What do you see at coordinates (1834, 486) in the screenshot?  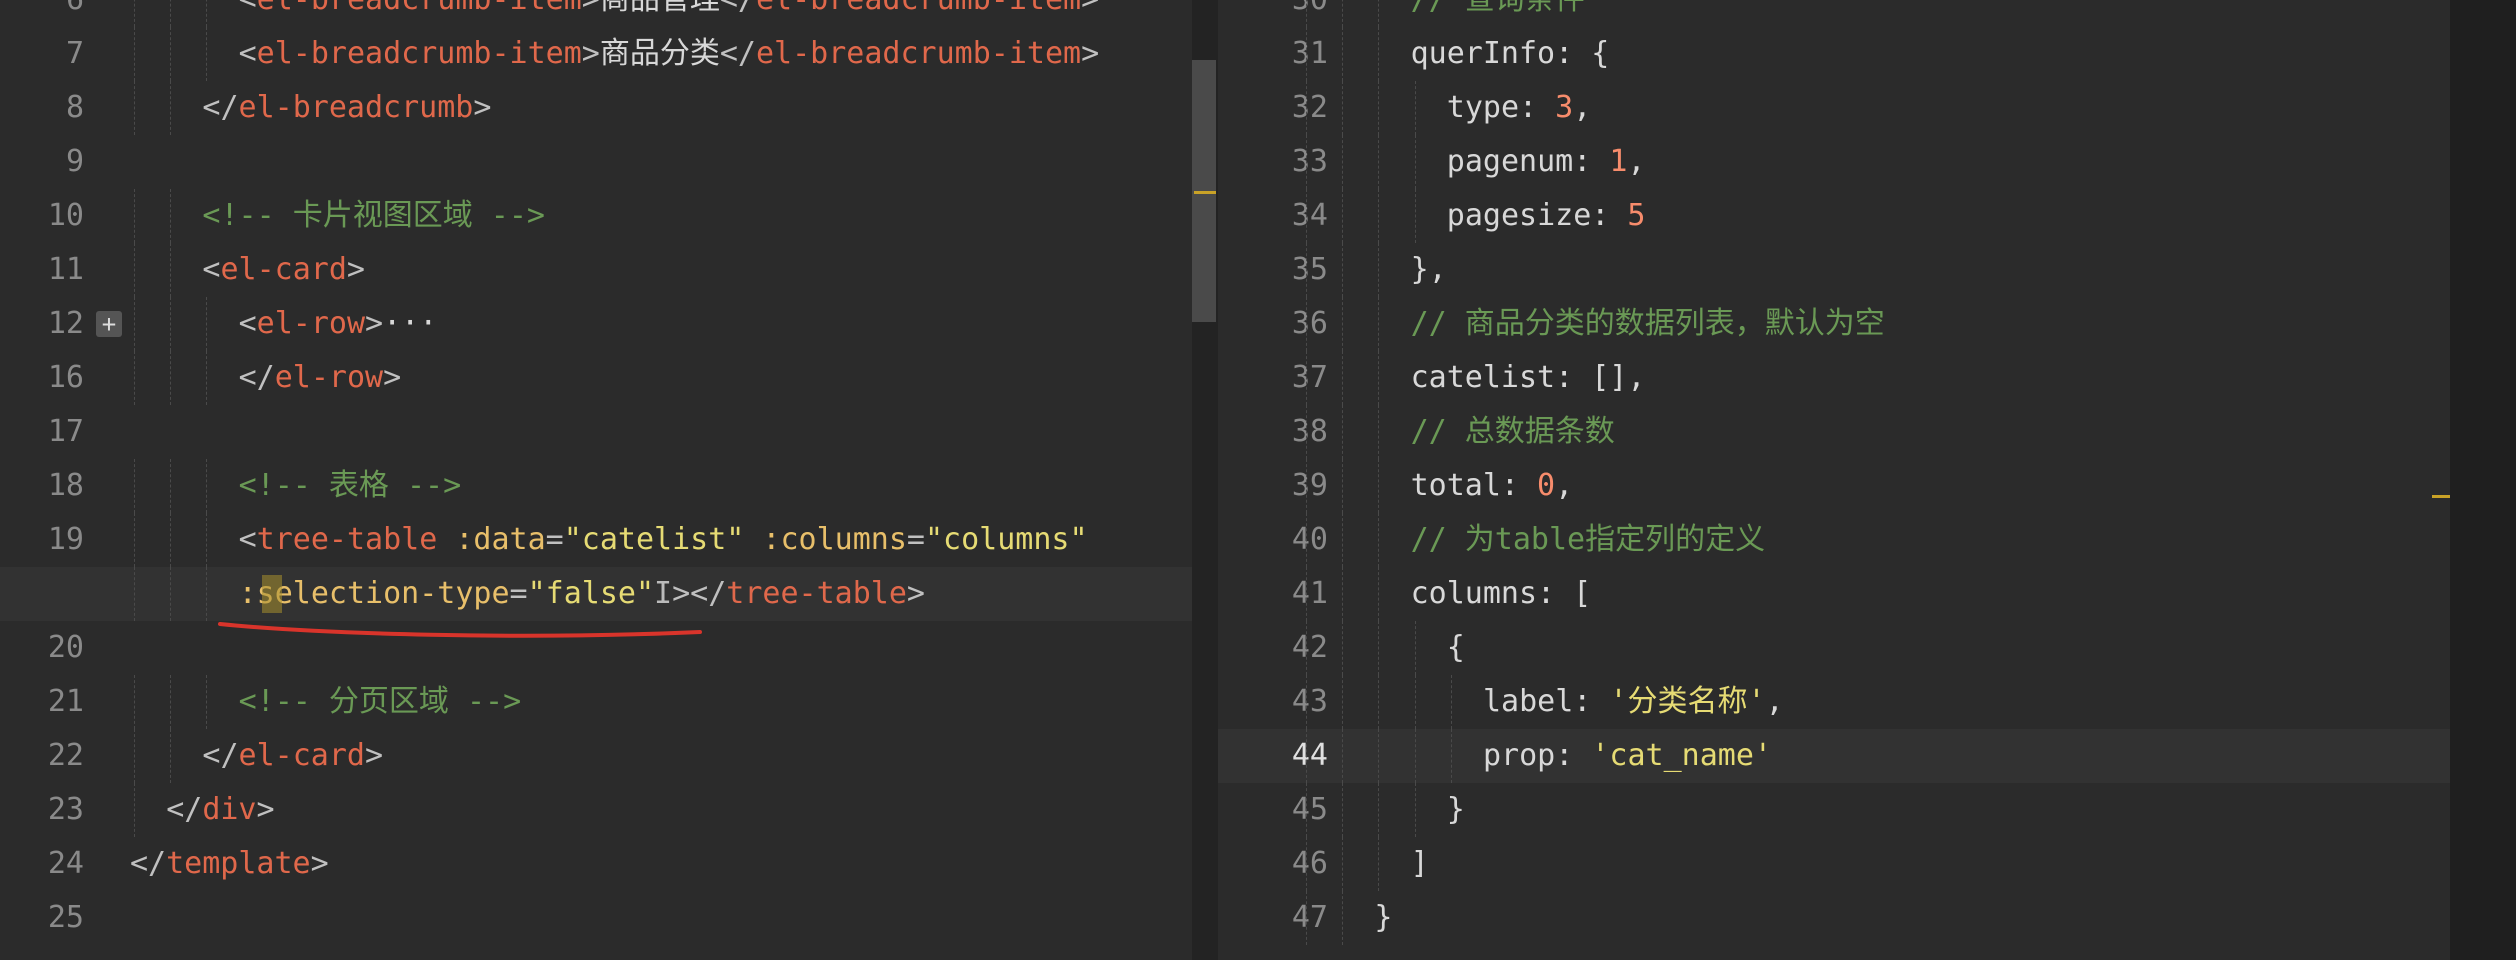 I see `code-line: 39 total: 0,` at bounding box center [1834, 486].